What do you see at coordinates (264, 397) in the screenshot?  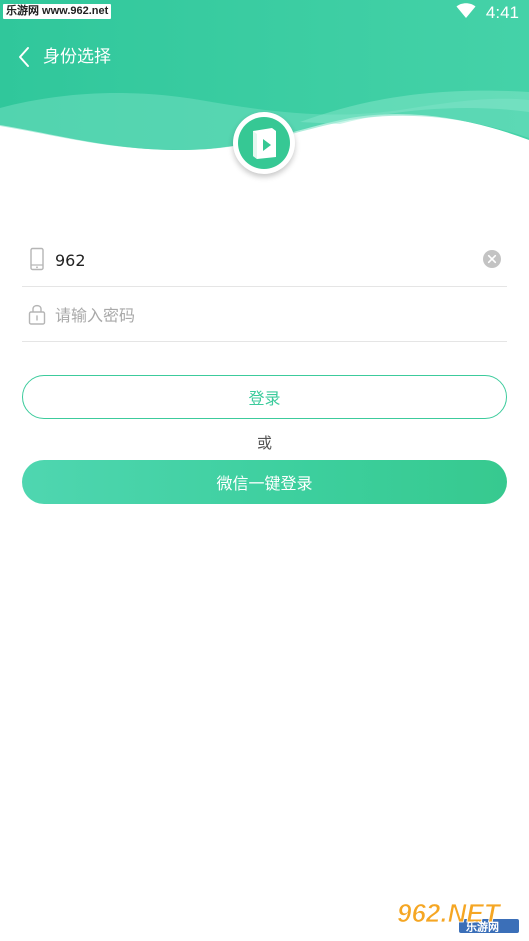 I see `login-button: 登录` at bounding box center [264, 397].